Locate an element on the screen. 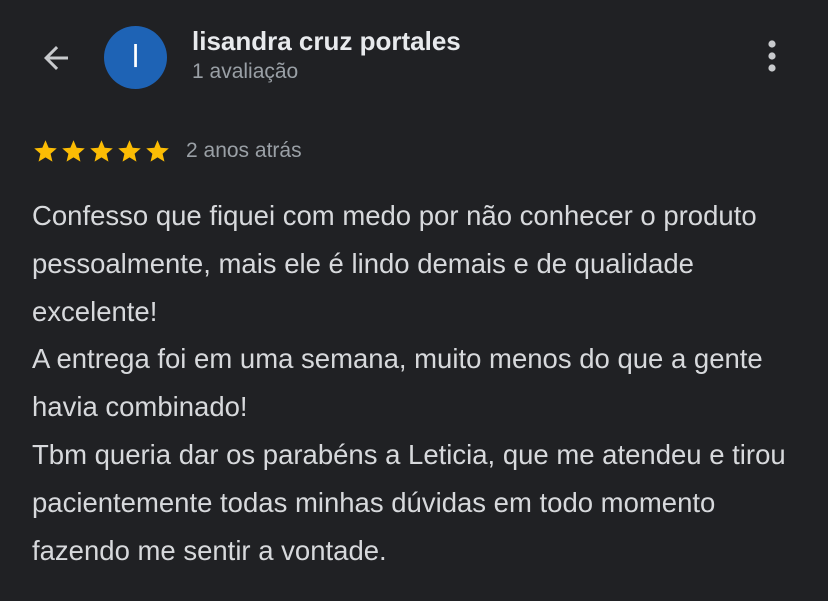 This screenshot has height=601, width=828. more-options-button is located at coordinates (772, 56).